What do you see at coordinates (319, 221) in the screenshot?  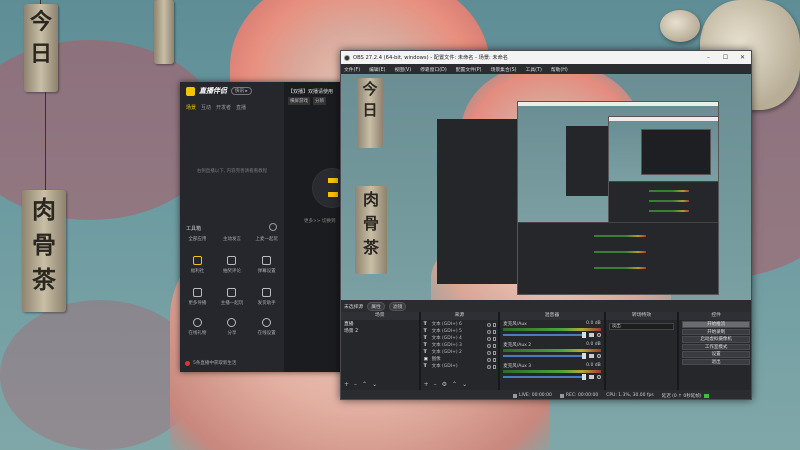 I see `app-more-link: 更多>> 切换到` at bounding box center [319, 221].